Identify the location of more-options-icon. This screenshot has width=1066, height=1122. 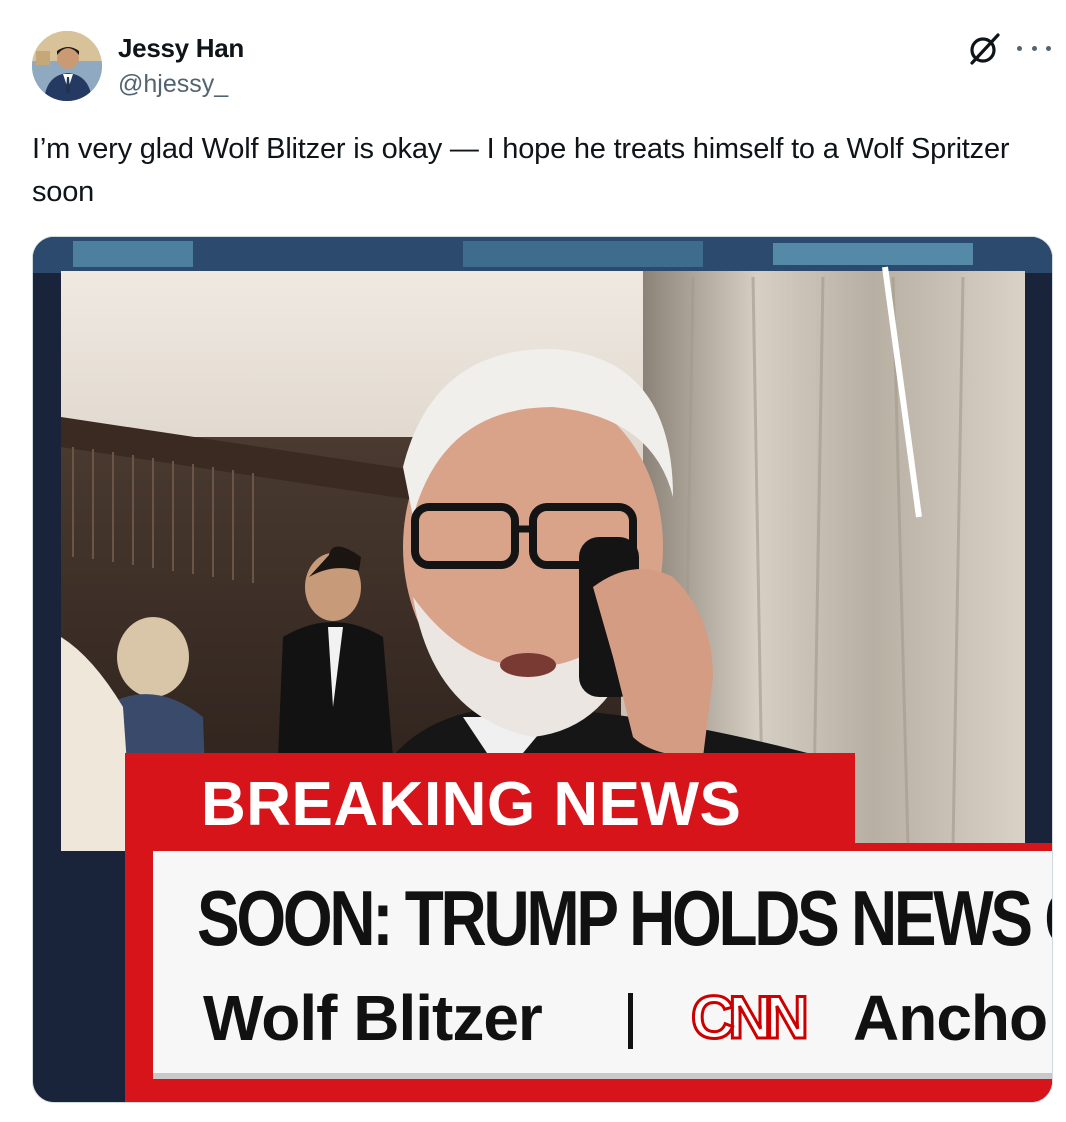
(1034, 48).